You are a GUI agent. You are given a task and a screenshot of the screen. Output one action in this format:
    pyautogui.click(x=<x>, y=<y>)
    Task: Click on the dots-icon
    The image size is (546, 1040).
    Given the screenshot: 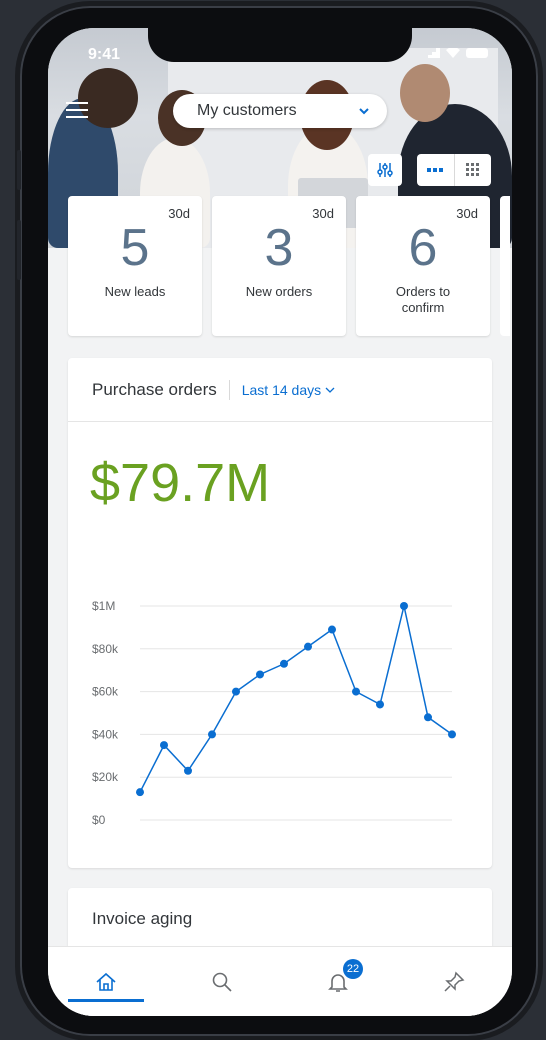 What is the action you would take?
    pyautogui.click(x=435, y=170)
    